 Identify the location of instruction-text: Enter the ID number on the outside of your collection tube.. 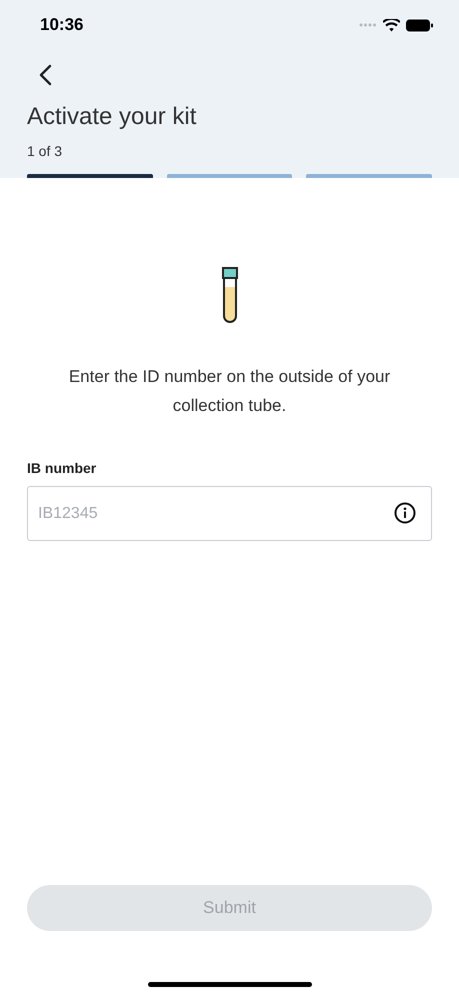
(230, 391).